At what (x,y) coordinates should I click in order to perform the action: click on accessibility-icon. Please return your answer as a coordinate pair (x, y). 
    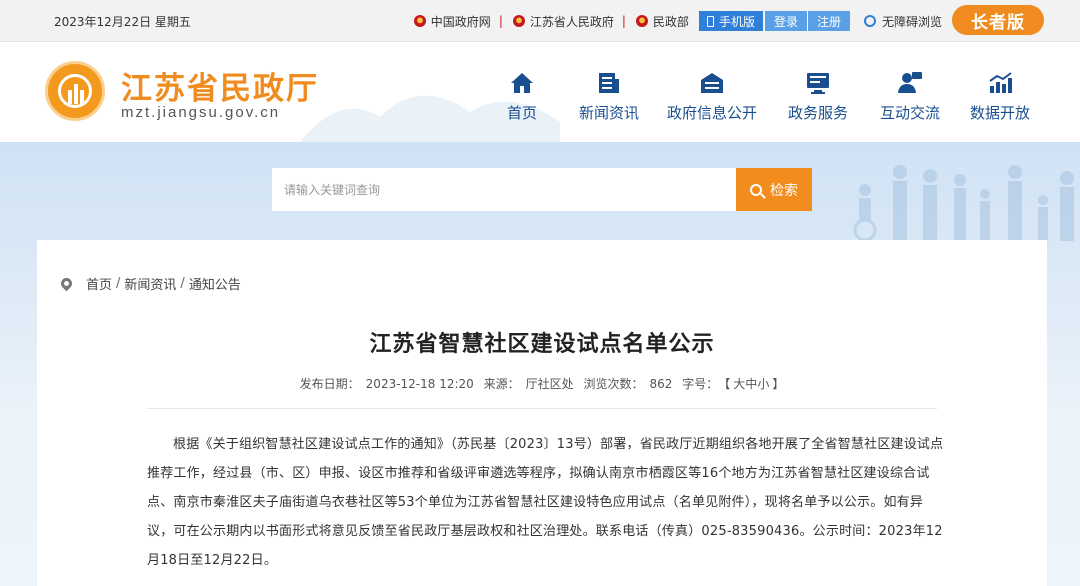
    Looking at the image, I should click on (869, 21).